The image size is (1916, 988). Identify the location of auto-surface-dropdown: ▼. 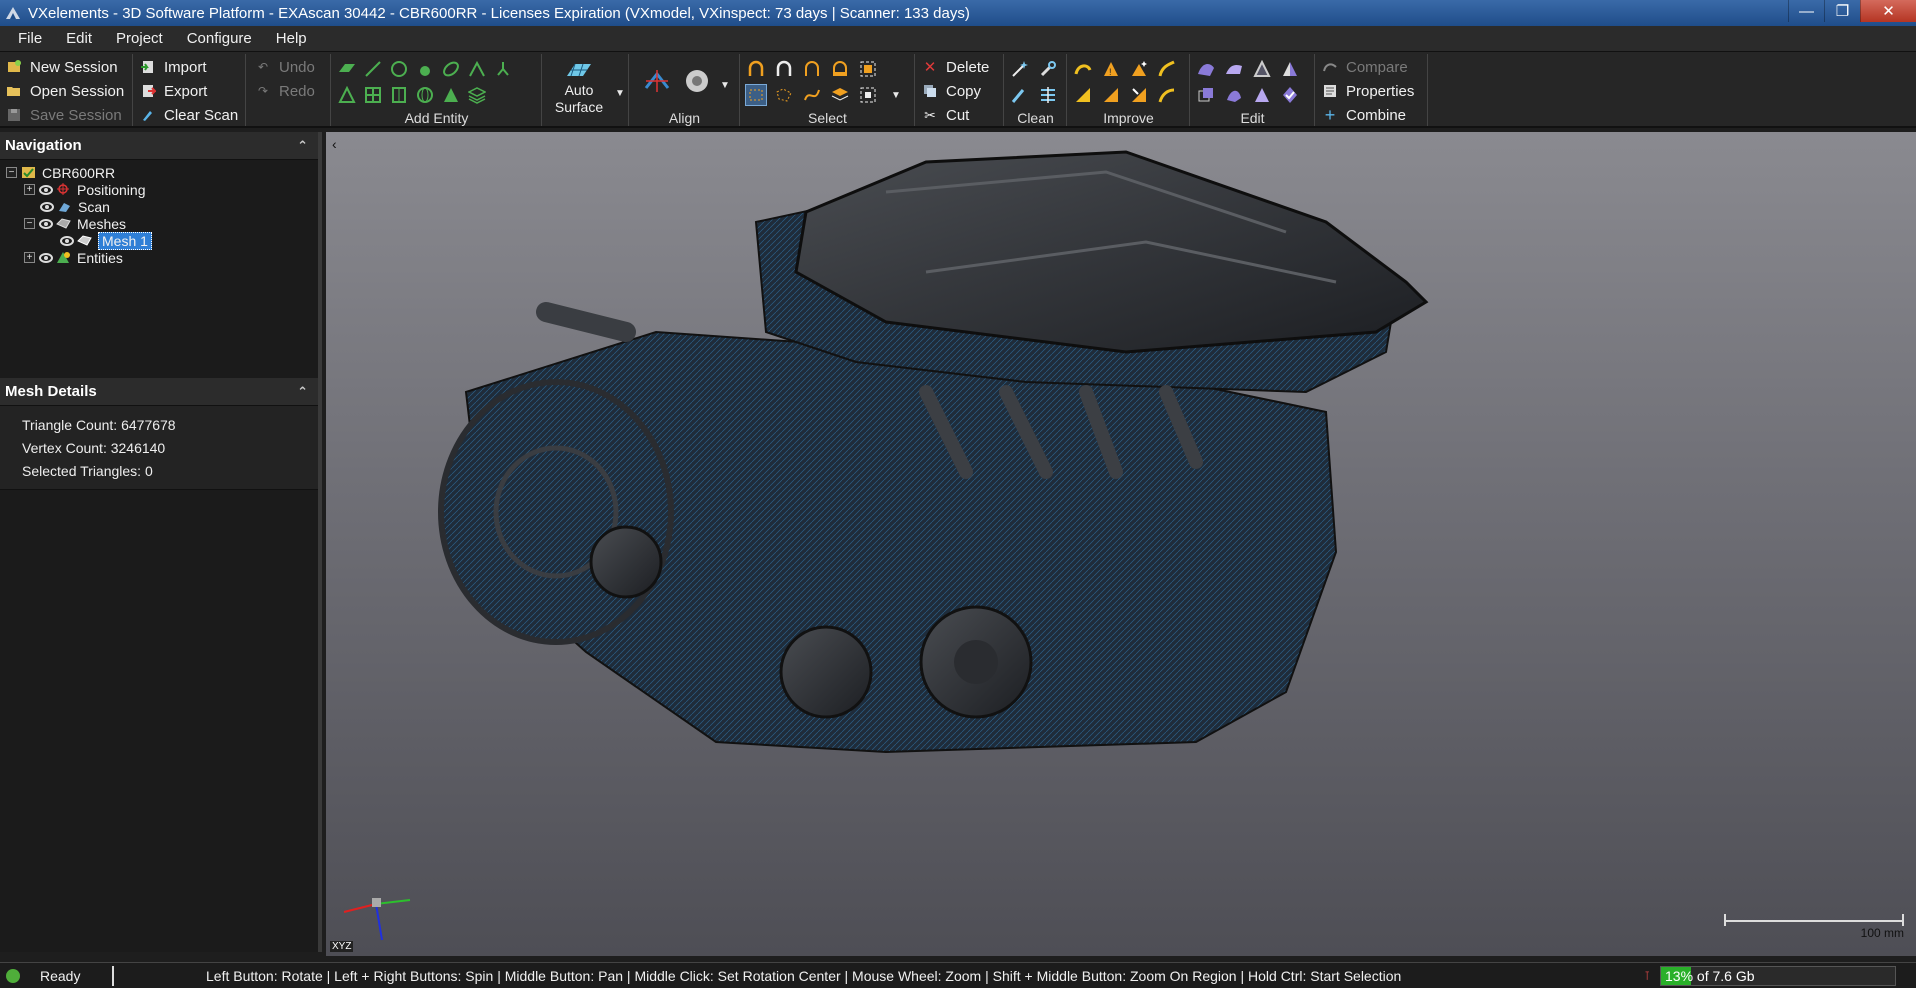
(620, 93).